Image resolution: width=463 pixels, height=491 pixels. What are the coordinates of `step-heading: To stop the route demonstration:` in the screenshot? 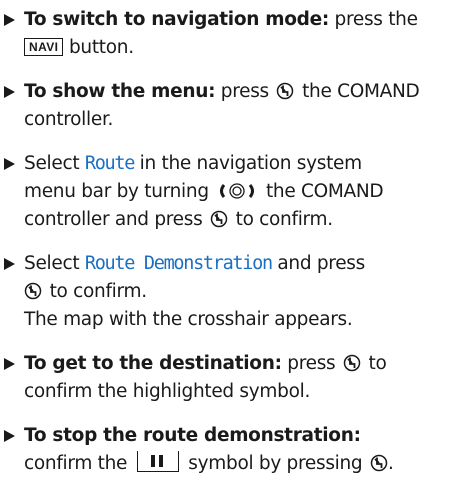 It's located at (192, 435).